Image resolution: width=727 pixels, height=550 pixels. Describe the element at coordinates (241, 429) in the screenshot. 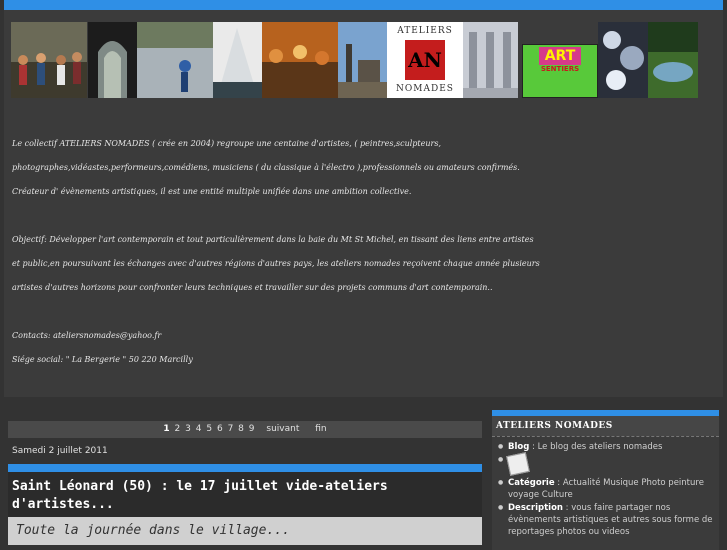

I see `page-link-8: 8` at that location.